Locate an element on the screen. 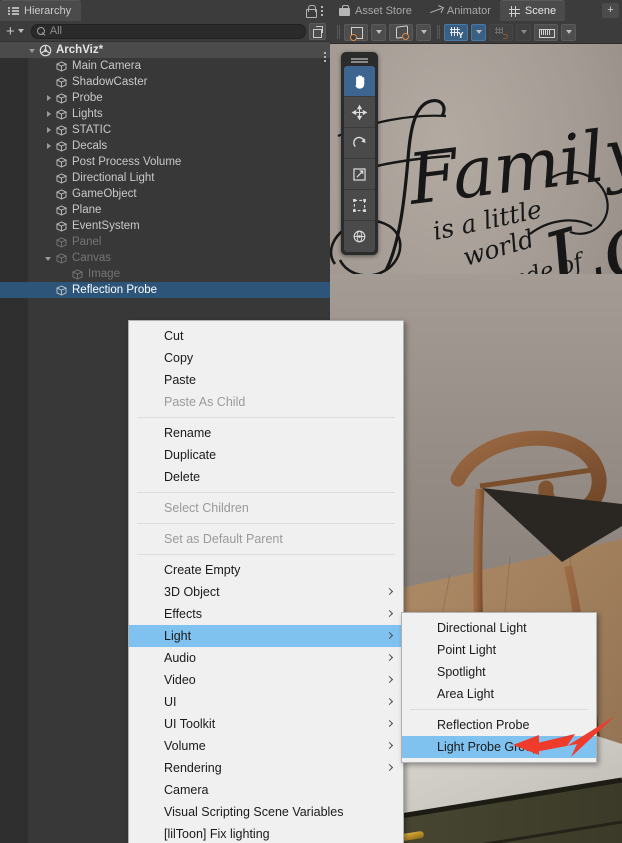  submenu-item-light-probe-group: Light Probe Group is located at coordinates (499, 747).